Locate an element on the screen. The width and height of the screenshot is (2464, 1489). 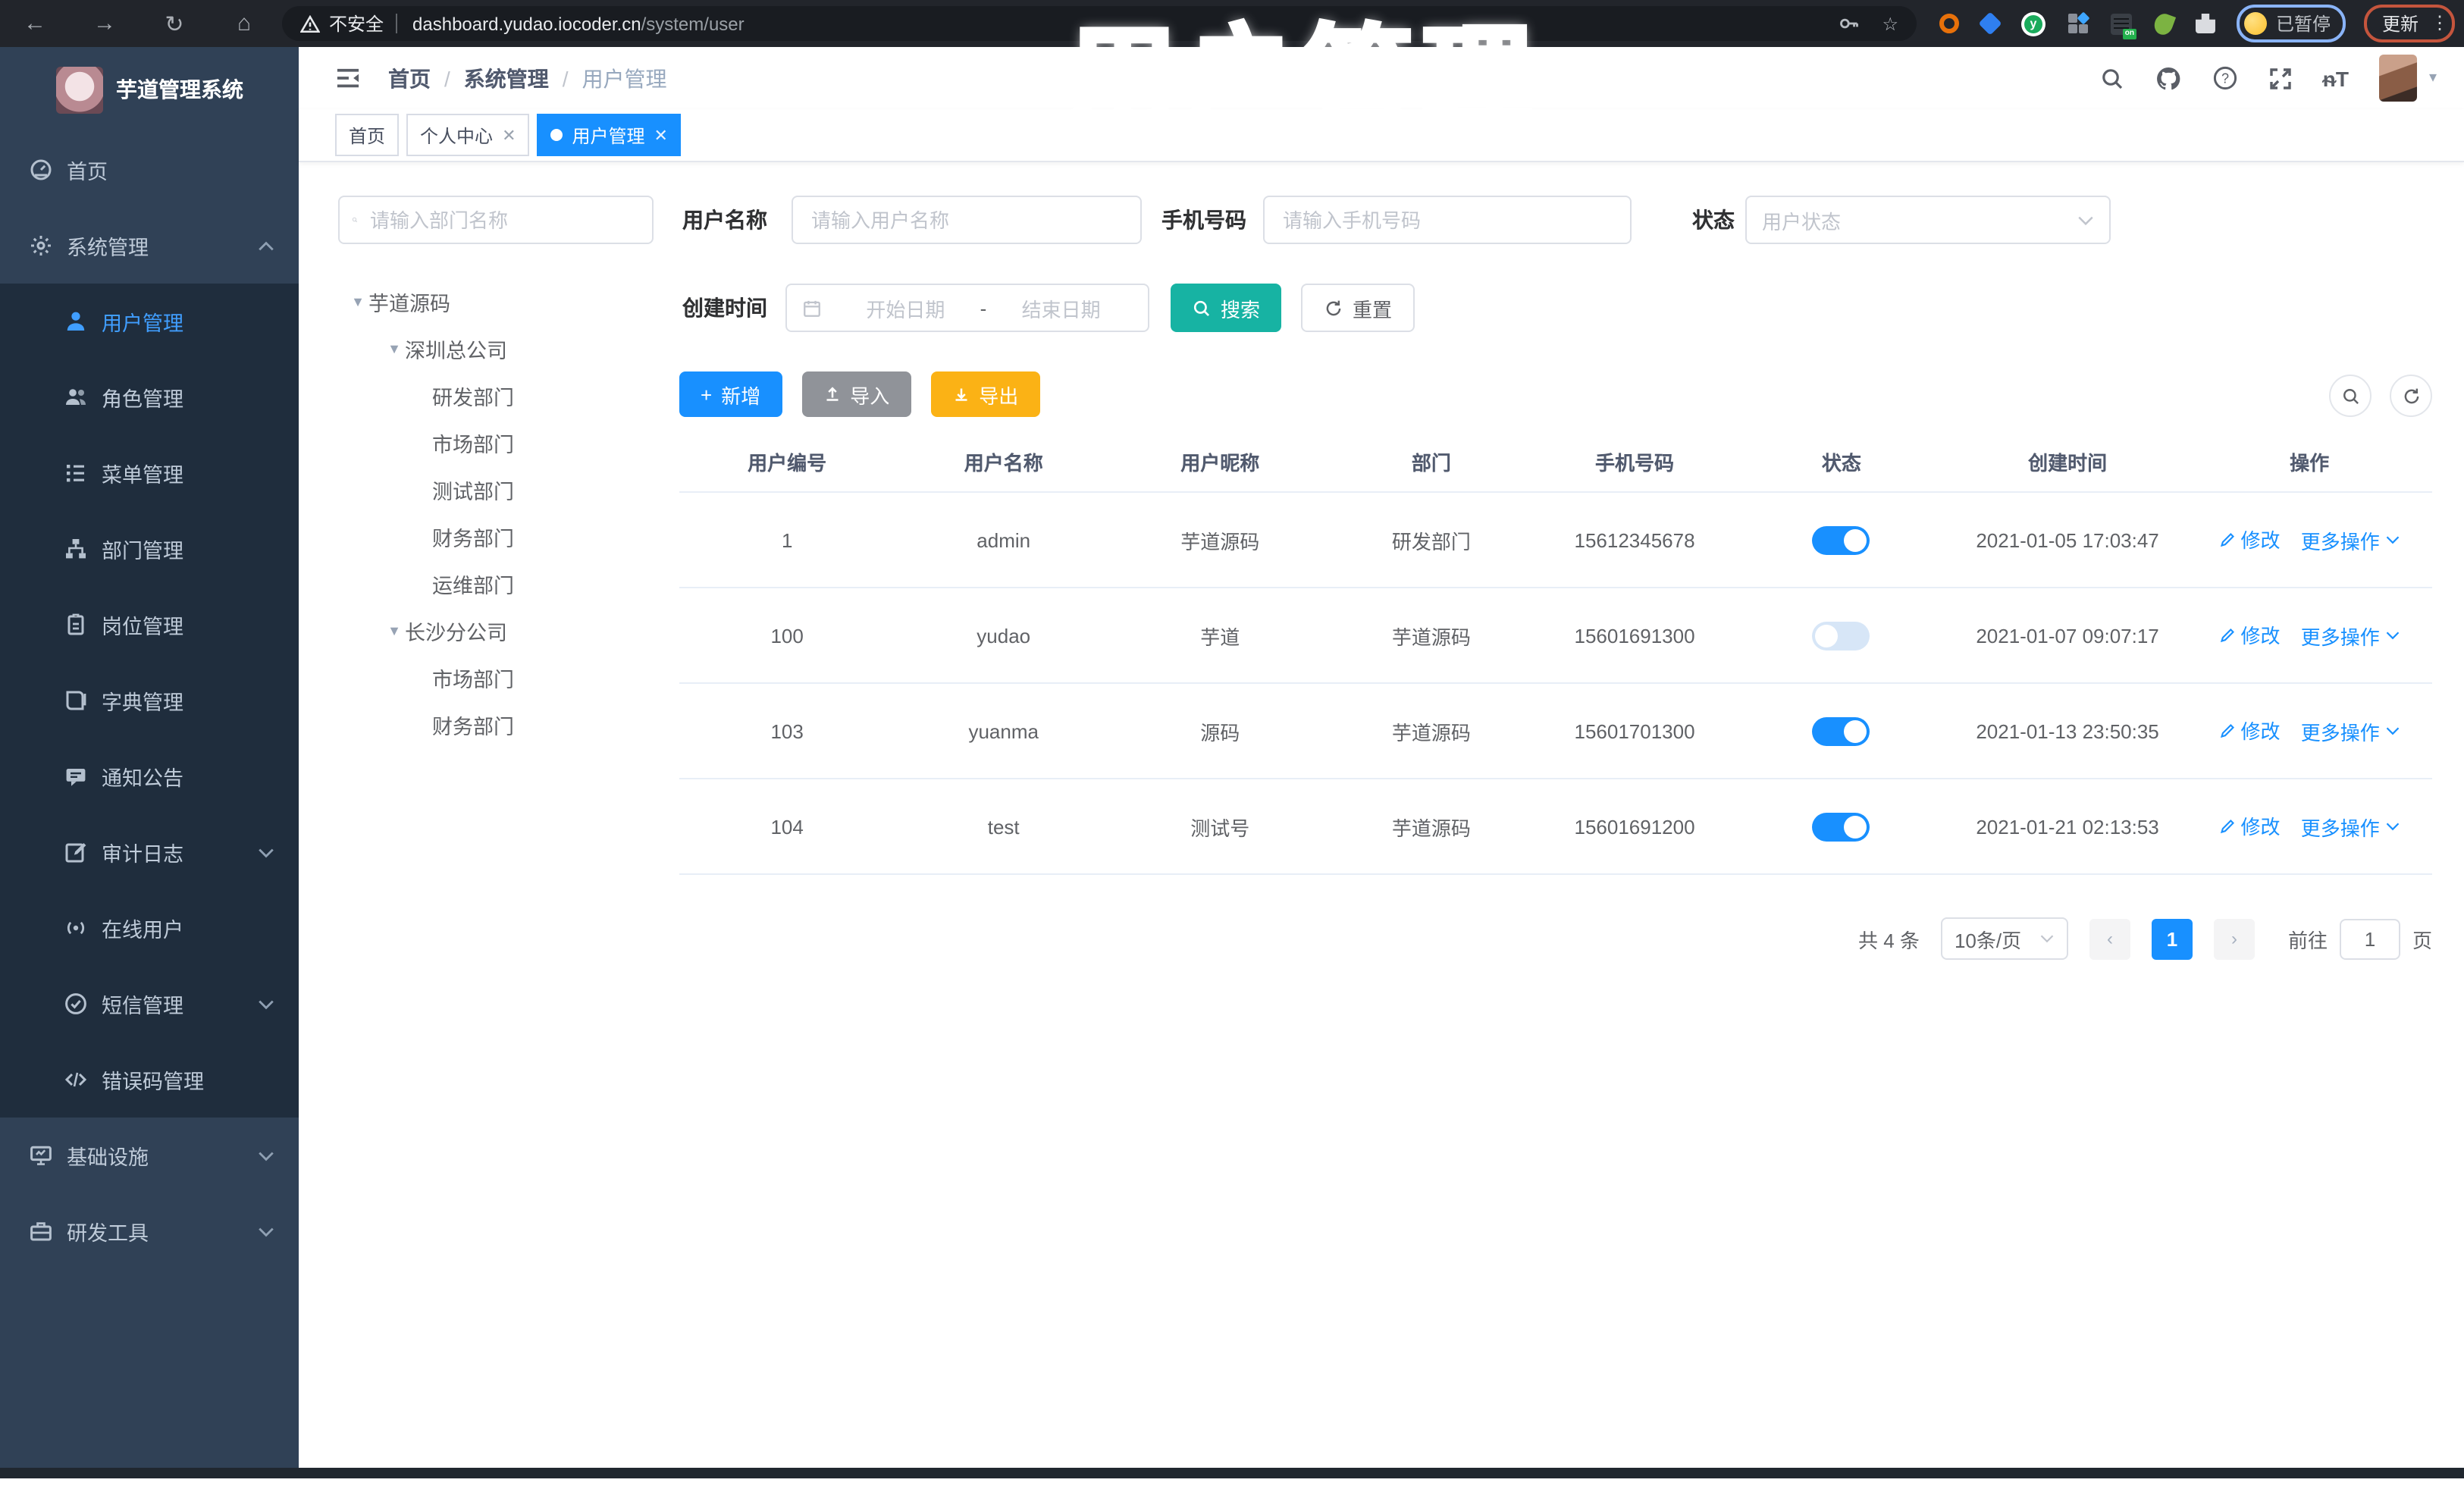
tree-node: ▼ 深圳总公司 is located at coordinates (496, 348).